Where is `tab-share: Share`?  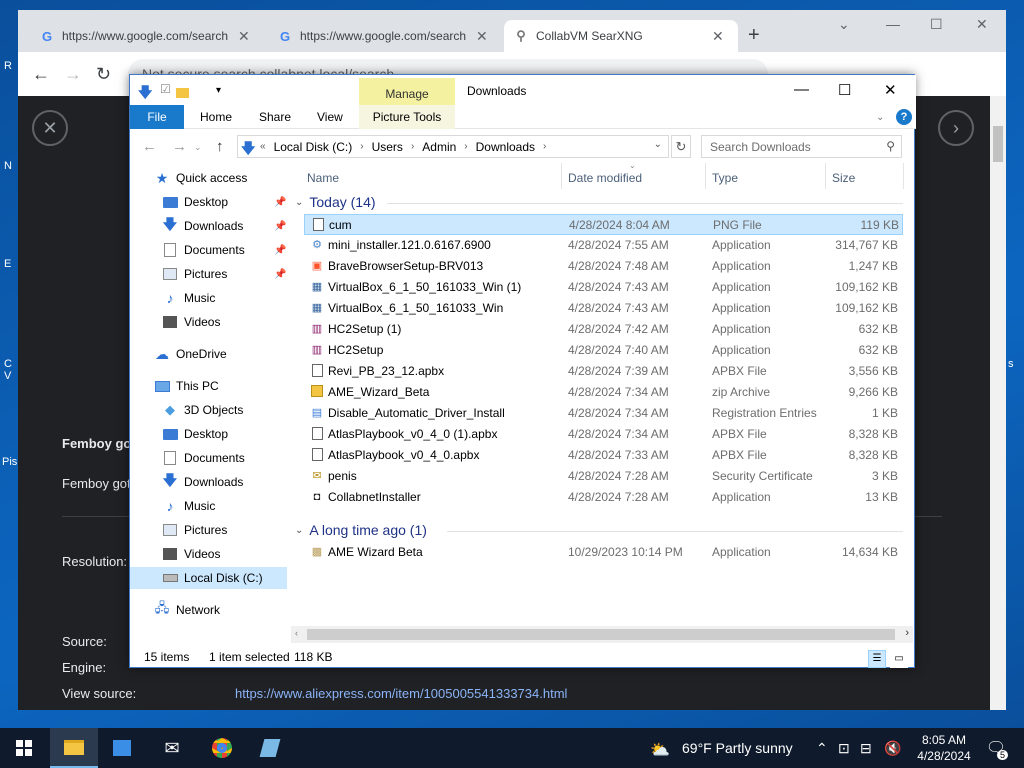
tab-share: Share is located at coordinates (275, 117).